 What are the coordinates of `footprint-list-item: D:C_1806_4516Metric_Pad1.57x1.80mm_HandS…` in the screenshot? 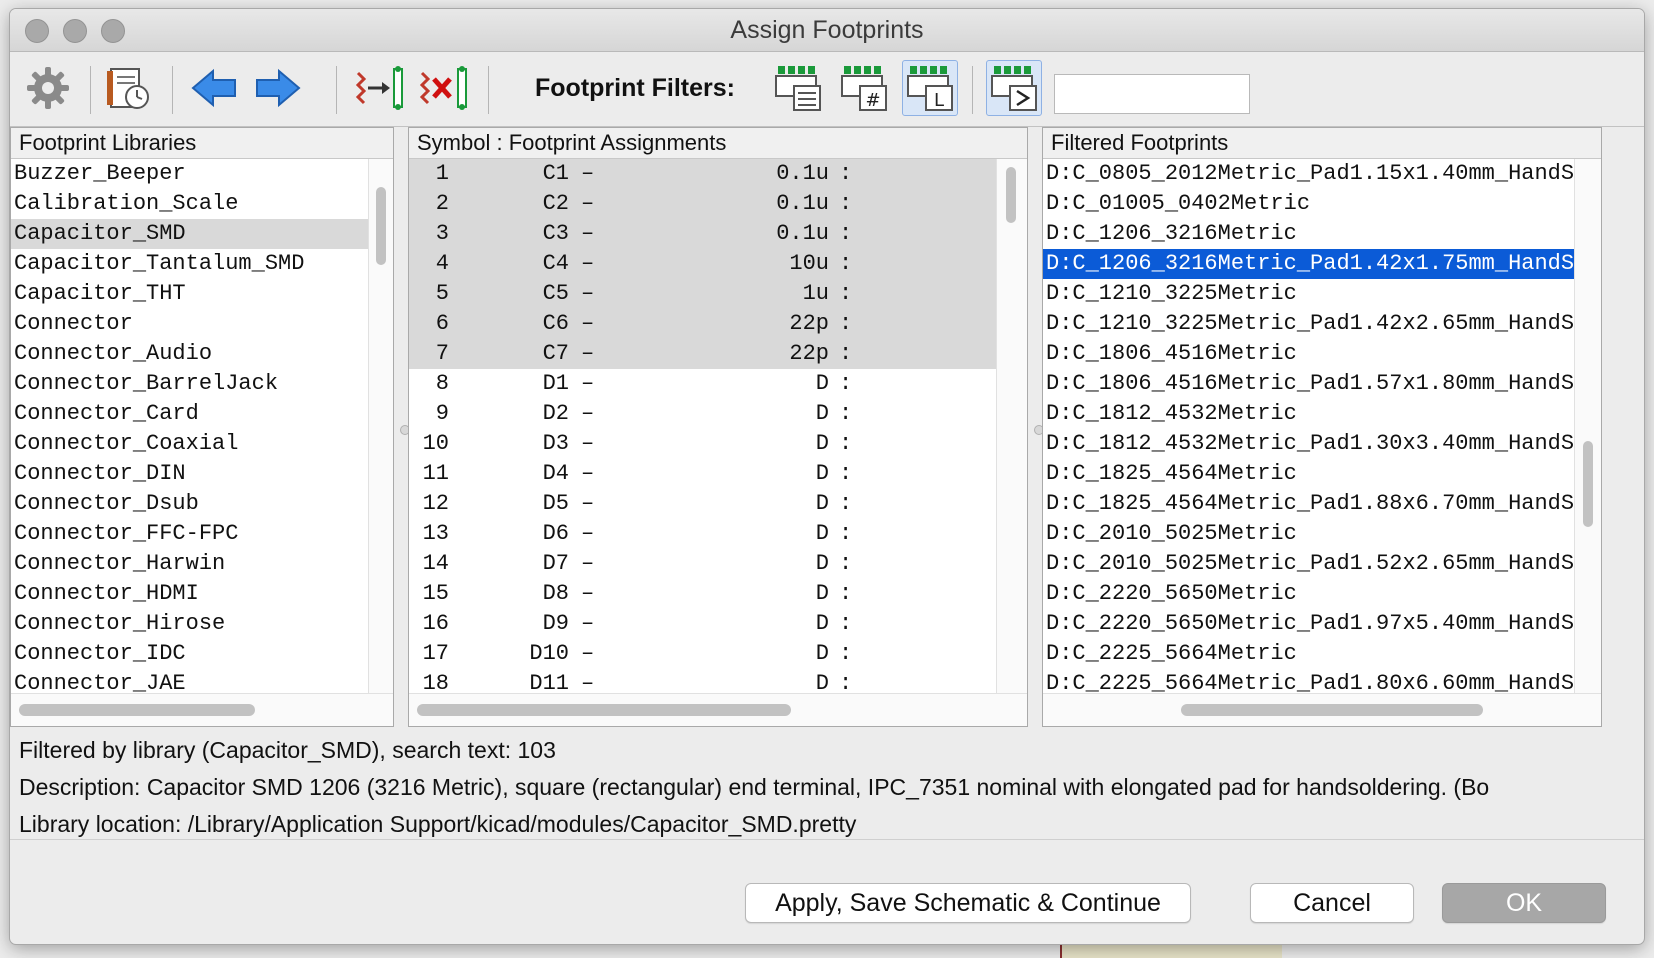 It's located at (1309, 384).